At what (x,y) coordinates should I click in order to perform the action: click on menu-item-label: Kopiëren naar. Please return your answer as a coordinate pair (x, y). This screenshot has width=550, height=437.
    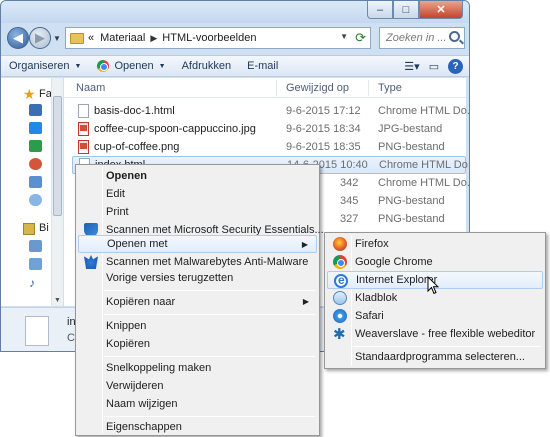
    Looking at the image, I should click on (141, 302).